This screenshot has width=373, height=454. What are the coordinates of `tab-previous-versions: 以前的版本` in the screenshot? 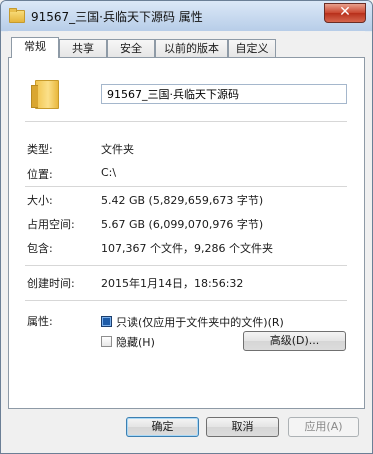 It's located at (191, 48).